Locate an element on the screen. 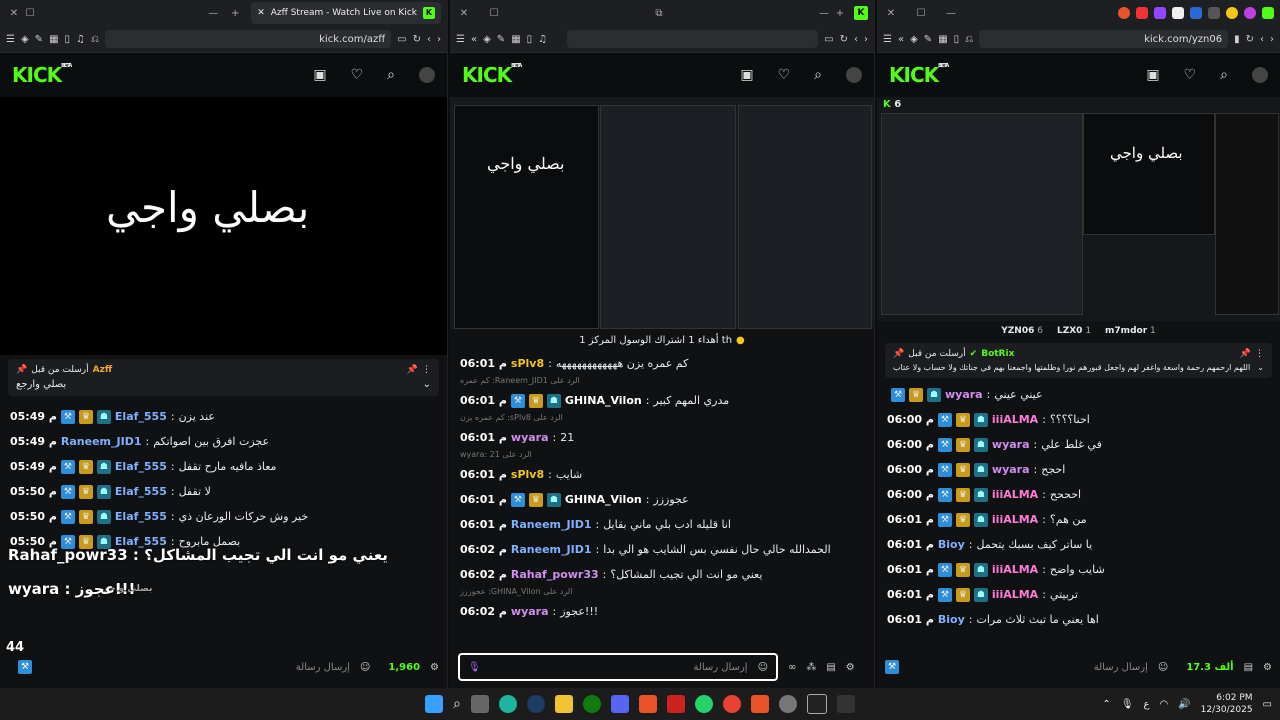 This screenshot has height=720, width=1280. split-icon: ▦ is located at coordinates (515, 39).